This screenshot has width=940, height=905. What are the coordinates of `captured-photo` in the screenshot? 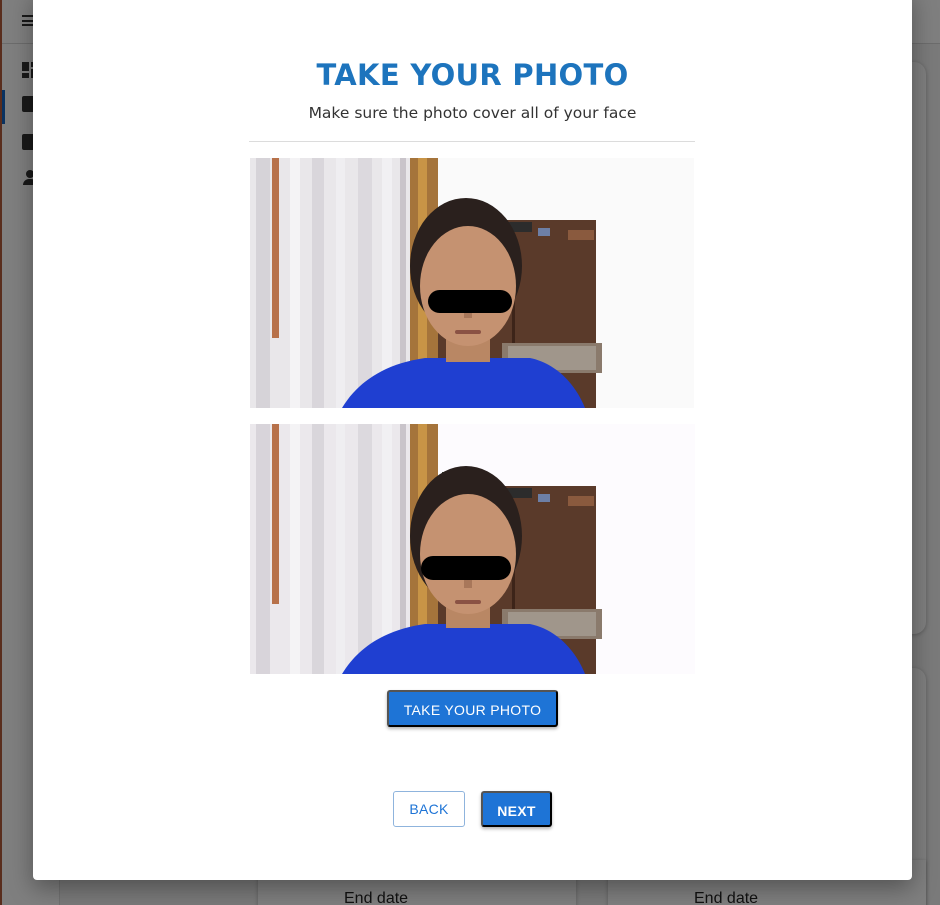 It's located at (472, 549).